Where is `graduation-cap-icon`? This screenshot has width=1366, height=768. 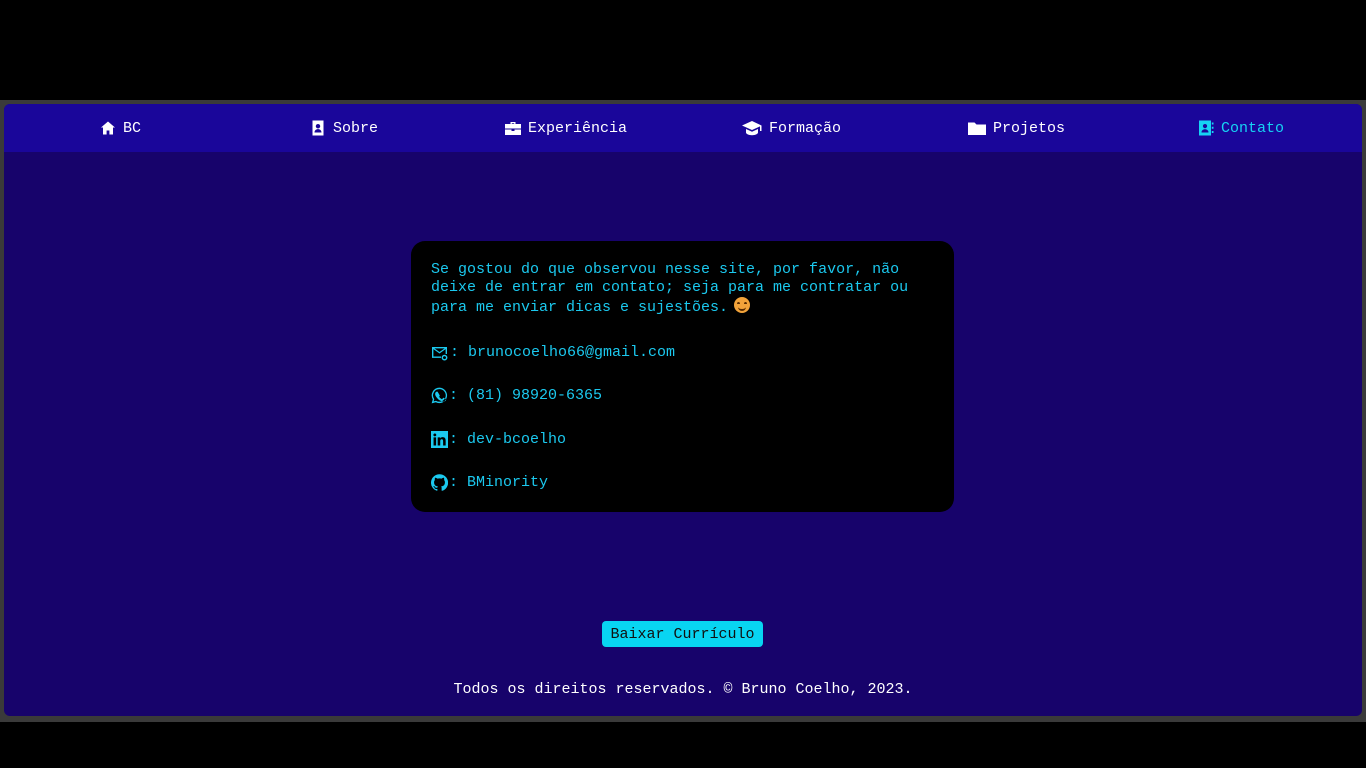 graduation-cap-icon is located at coordinates (752, 128).